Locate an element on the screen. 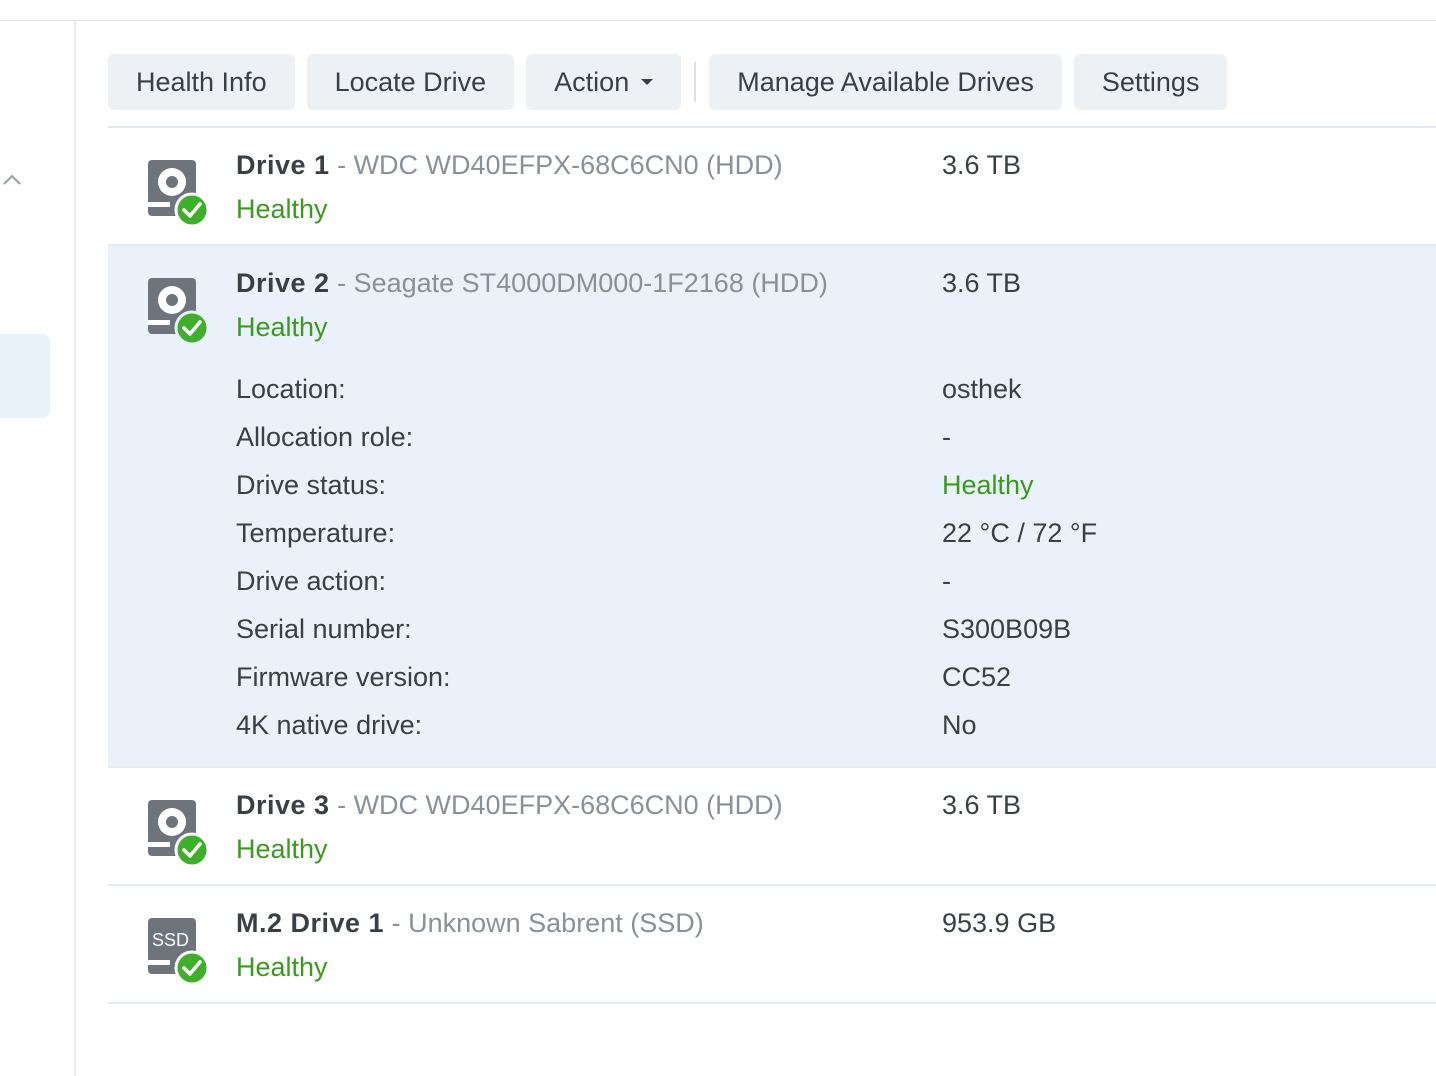  detail-row-allocation-role: Allocation role: - is located at coordinates (786, 446).